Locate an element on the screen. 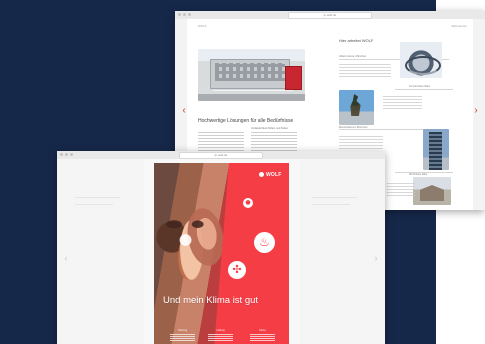 The image size is (485, 344). reference-label: Wohnhaus Elbe is located at coordinates (418, 174).